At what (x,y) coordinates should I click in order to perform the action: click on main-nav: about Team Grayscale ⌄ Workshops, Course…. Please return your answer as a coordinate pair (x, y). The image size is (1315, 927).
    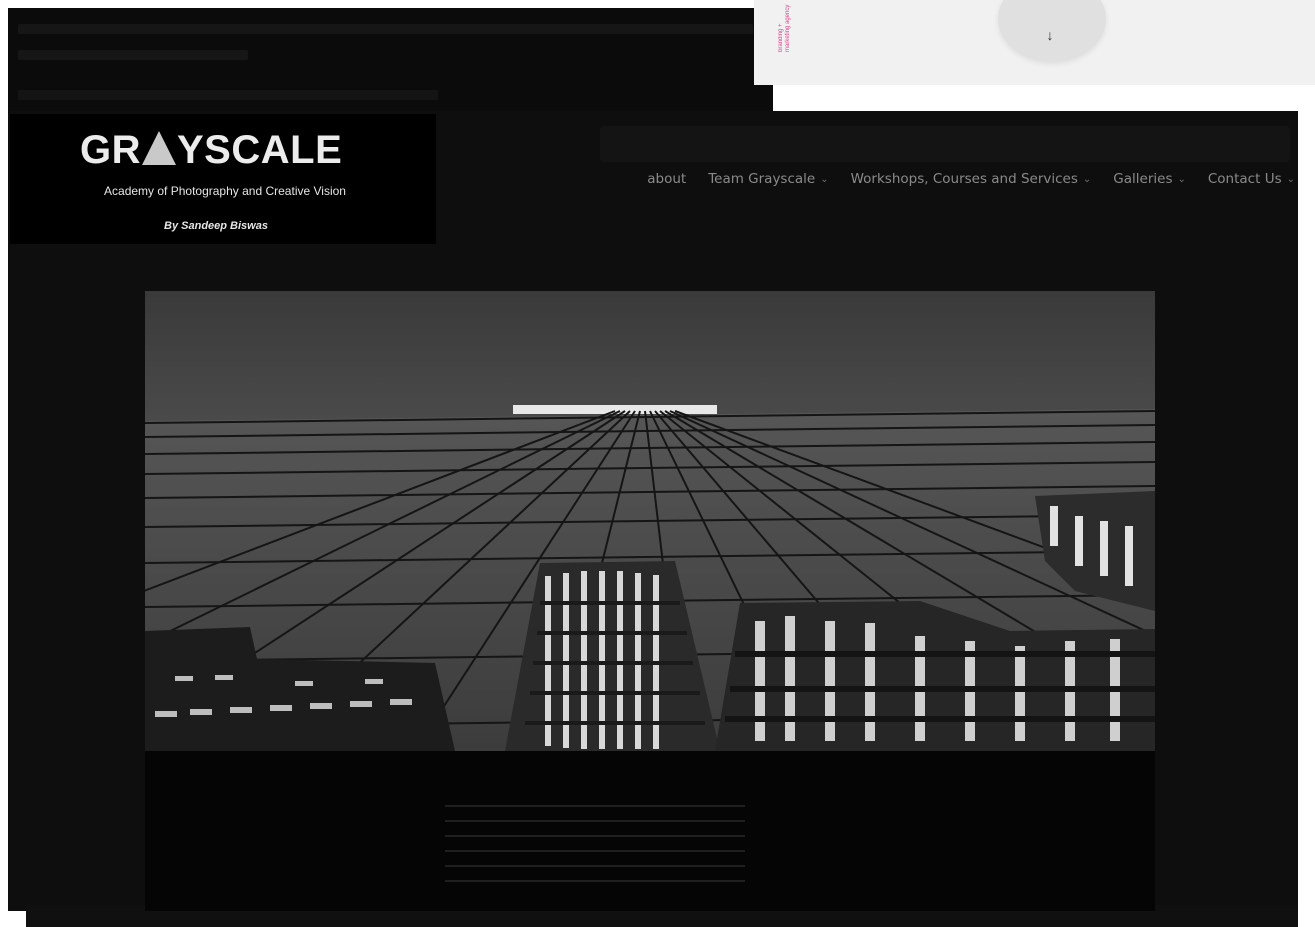
    Looking at the image, I should click on (947, 179).